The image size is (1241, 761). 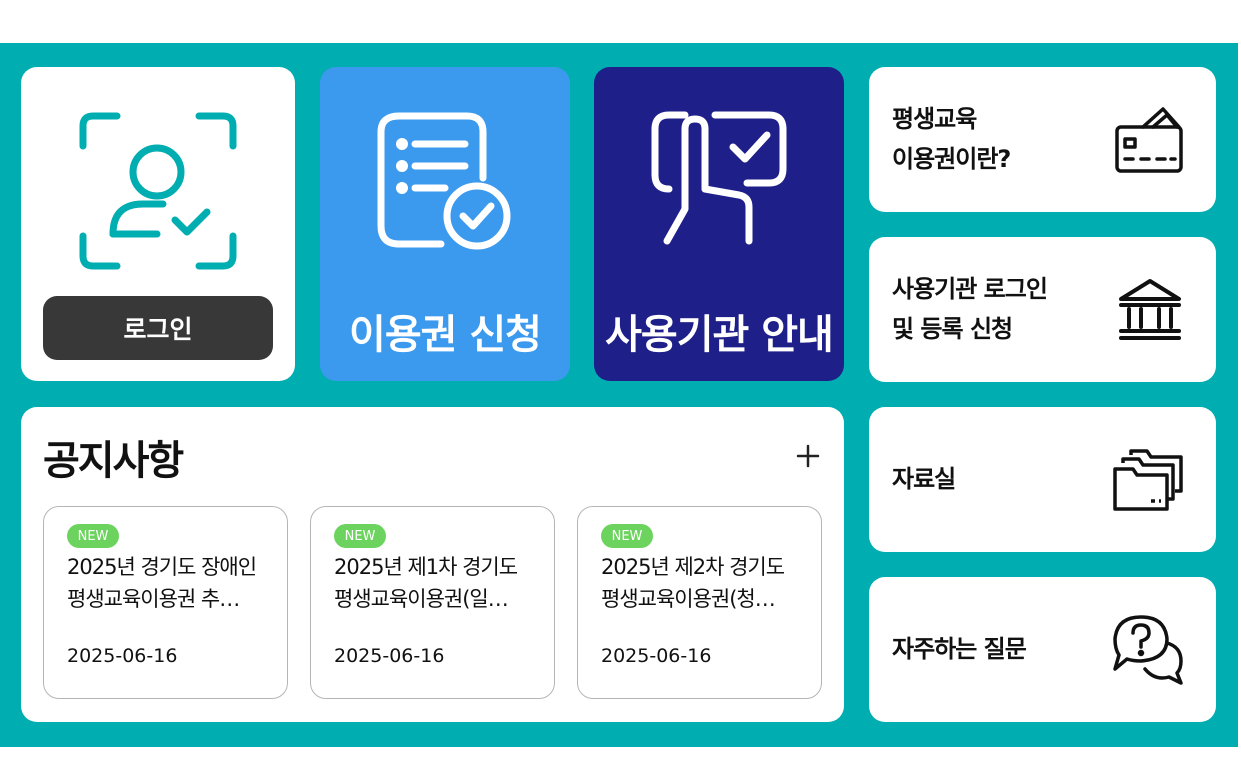 I want to click on faq-label: 자주하는 질문, so click(x=959, y=649).